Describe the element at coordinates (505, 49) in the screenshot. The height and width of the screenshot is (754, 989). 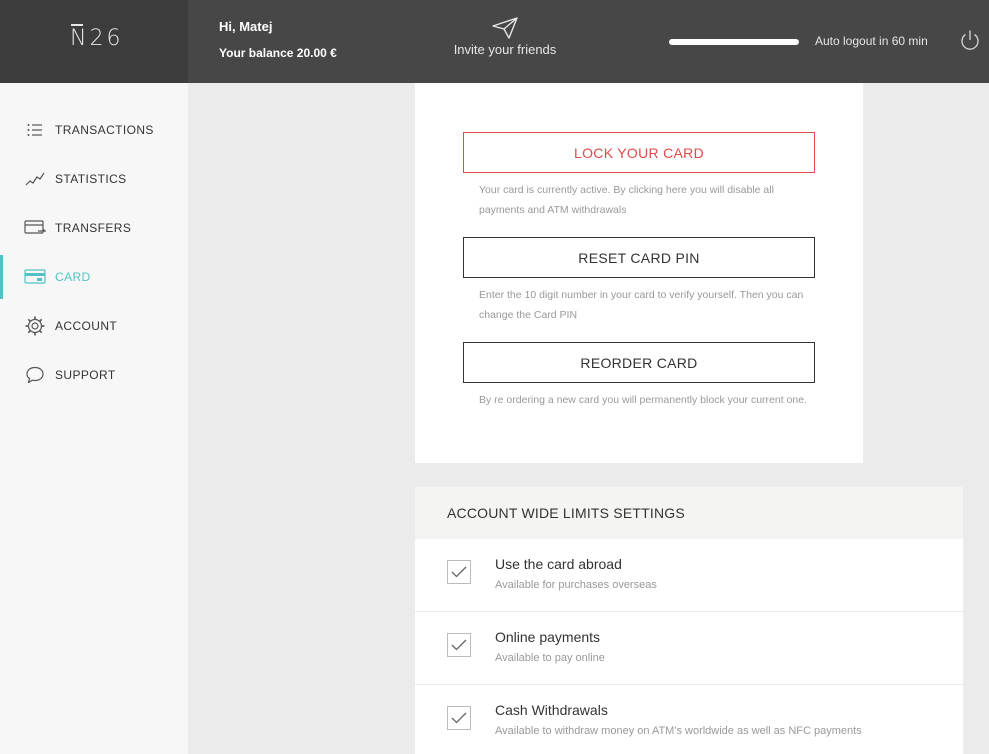
I see `invite-friends-label: Invite your friends` at that location.